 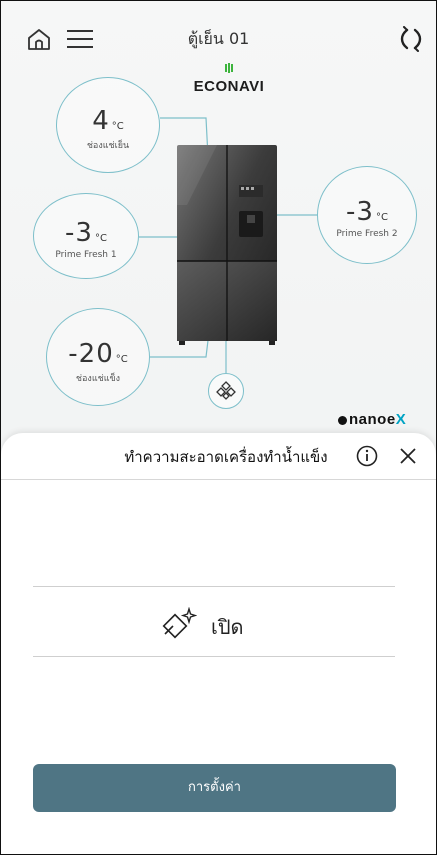 I want to click on sheet-title: ทำความสะอาดเครื่องทำน้ำแข็ง, so click(x=226, y=457).